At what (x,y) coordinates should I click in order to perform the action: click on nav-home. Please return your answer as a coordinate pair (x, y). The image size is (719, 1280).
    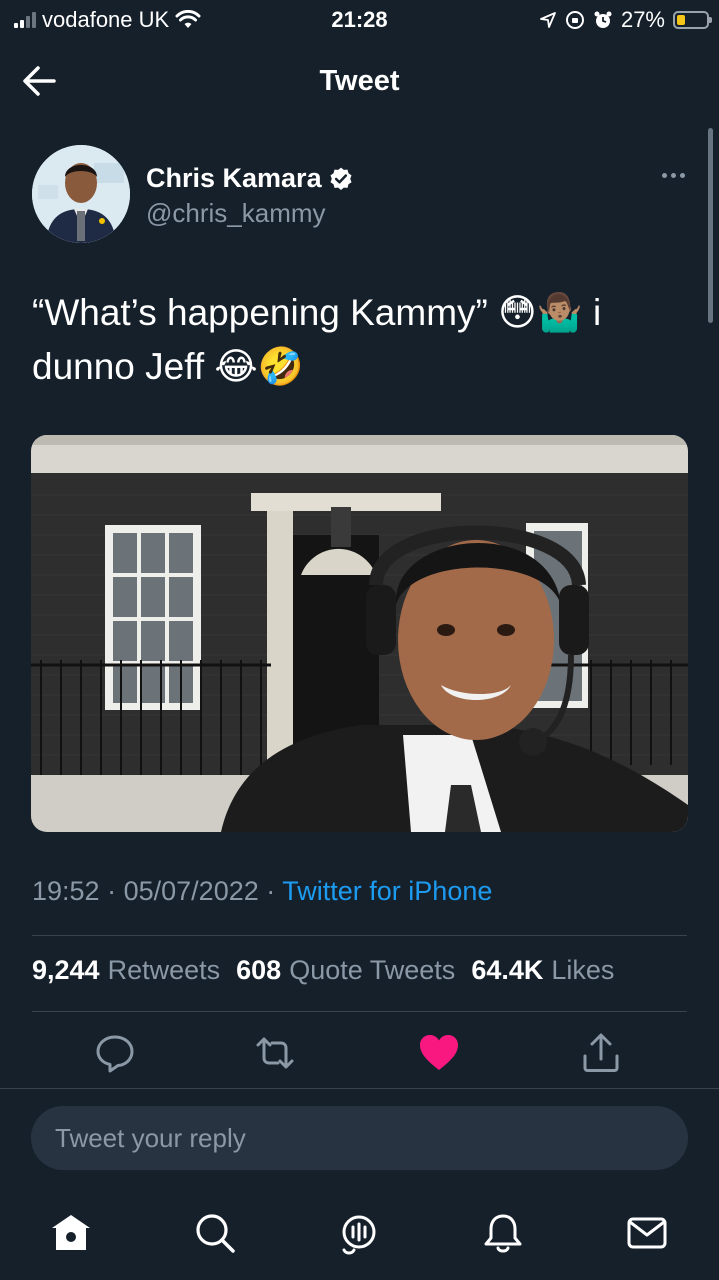
    Looking at the image, I should click on (71, 1233).